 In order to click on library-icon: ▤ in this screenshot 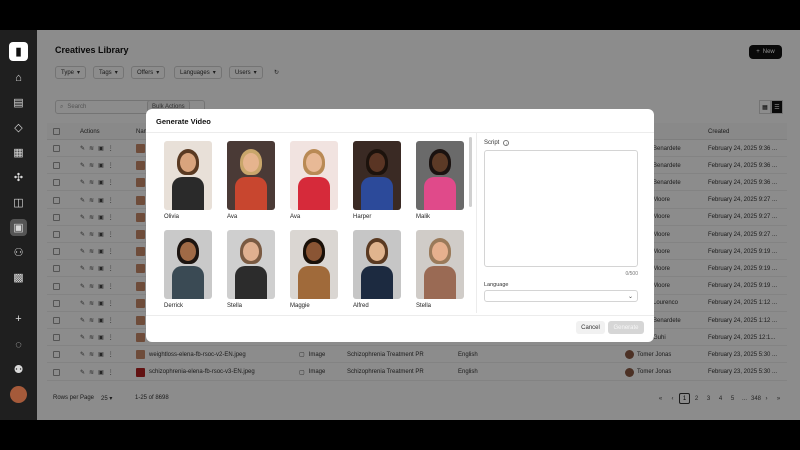, I will do `click(18, 102)`.